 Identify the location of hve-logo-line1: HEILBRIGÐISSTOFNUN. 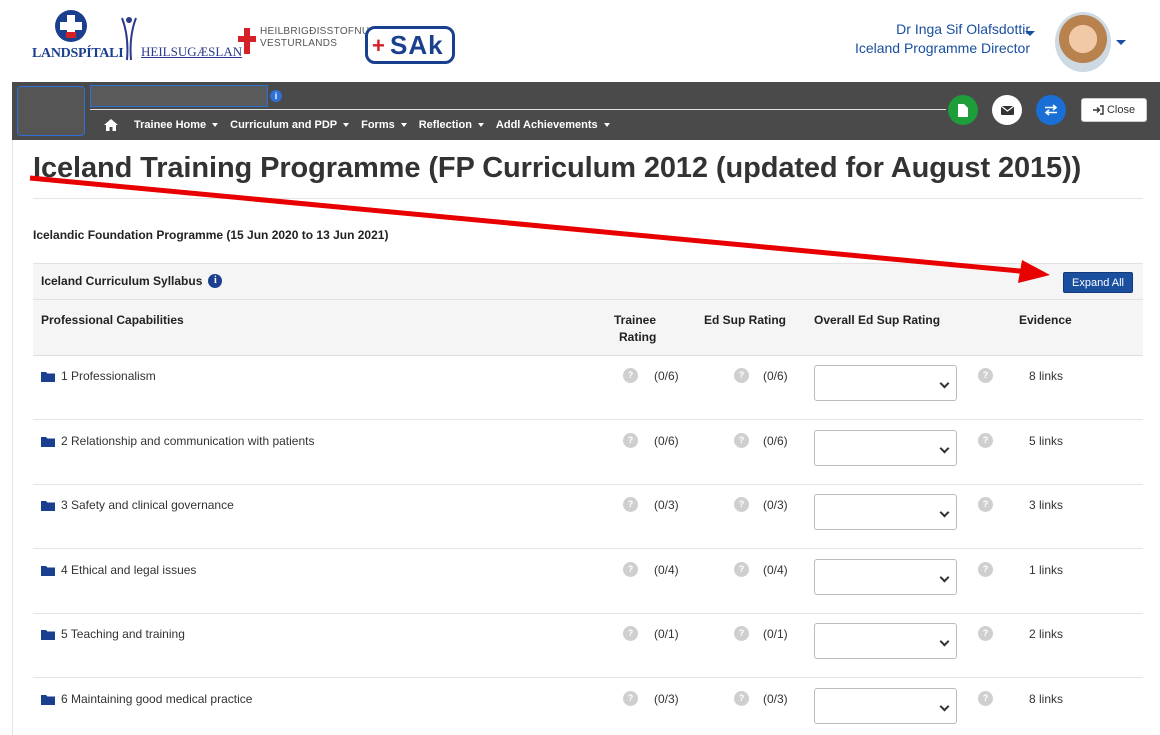
(318, 31).